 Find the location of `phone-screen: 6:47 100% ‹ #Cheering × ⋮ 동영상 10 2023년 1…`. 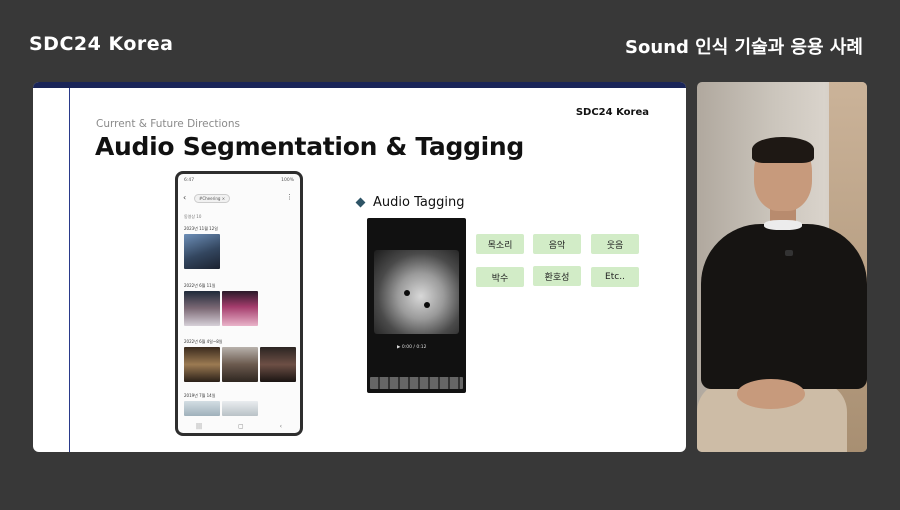

phone-screen: 6:47 100% ‹ #Cheering × ⋮ 동영상 10 2023년 1… is located at coordinates (239, 303).